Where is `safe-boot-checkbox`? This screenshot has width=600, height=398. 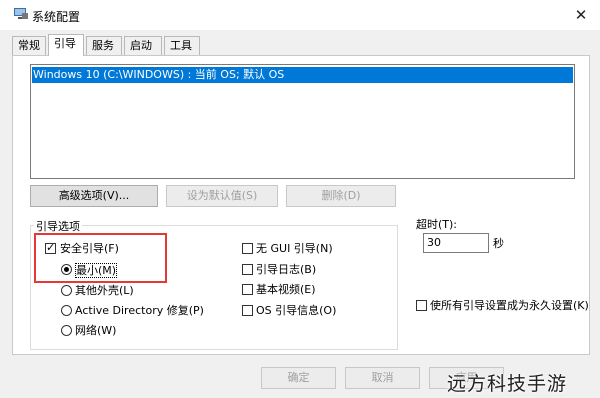
safe-boot-checkbox is located at coordinates (50, 247).